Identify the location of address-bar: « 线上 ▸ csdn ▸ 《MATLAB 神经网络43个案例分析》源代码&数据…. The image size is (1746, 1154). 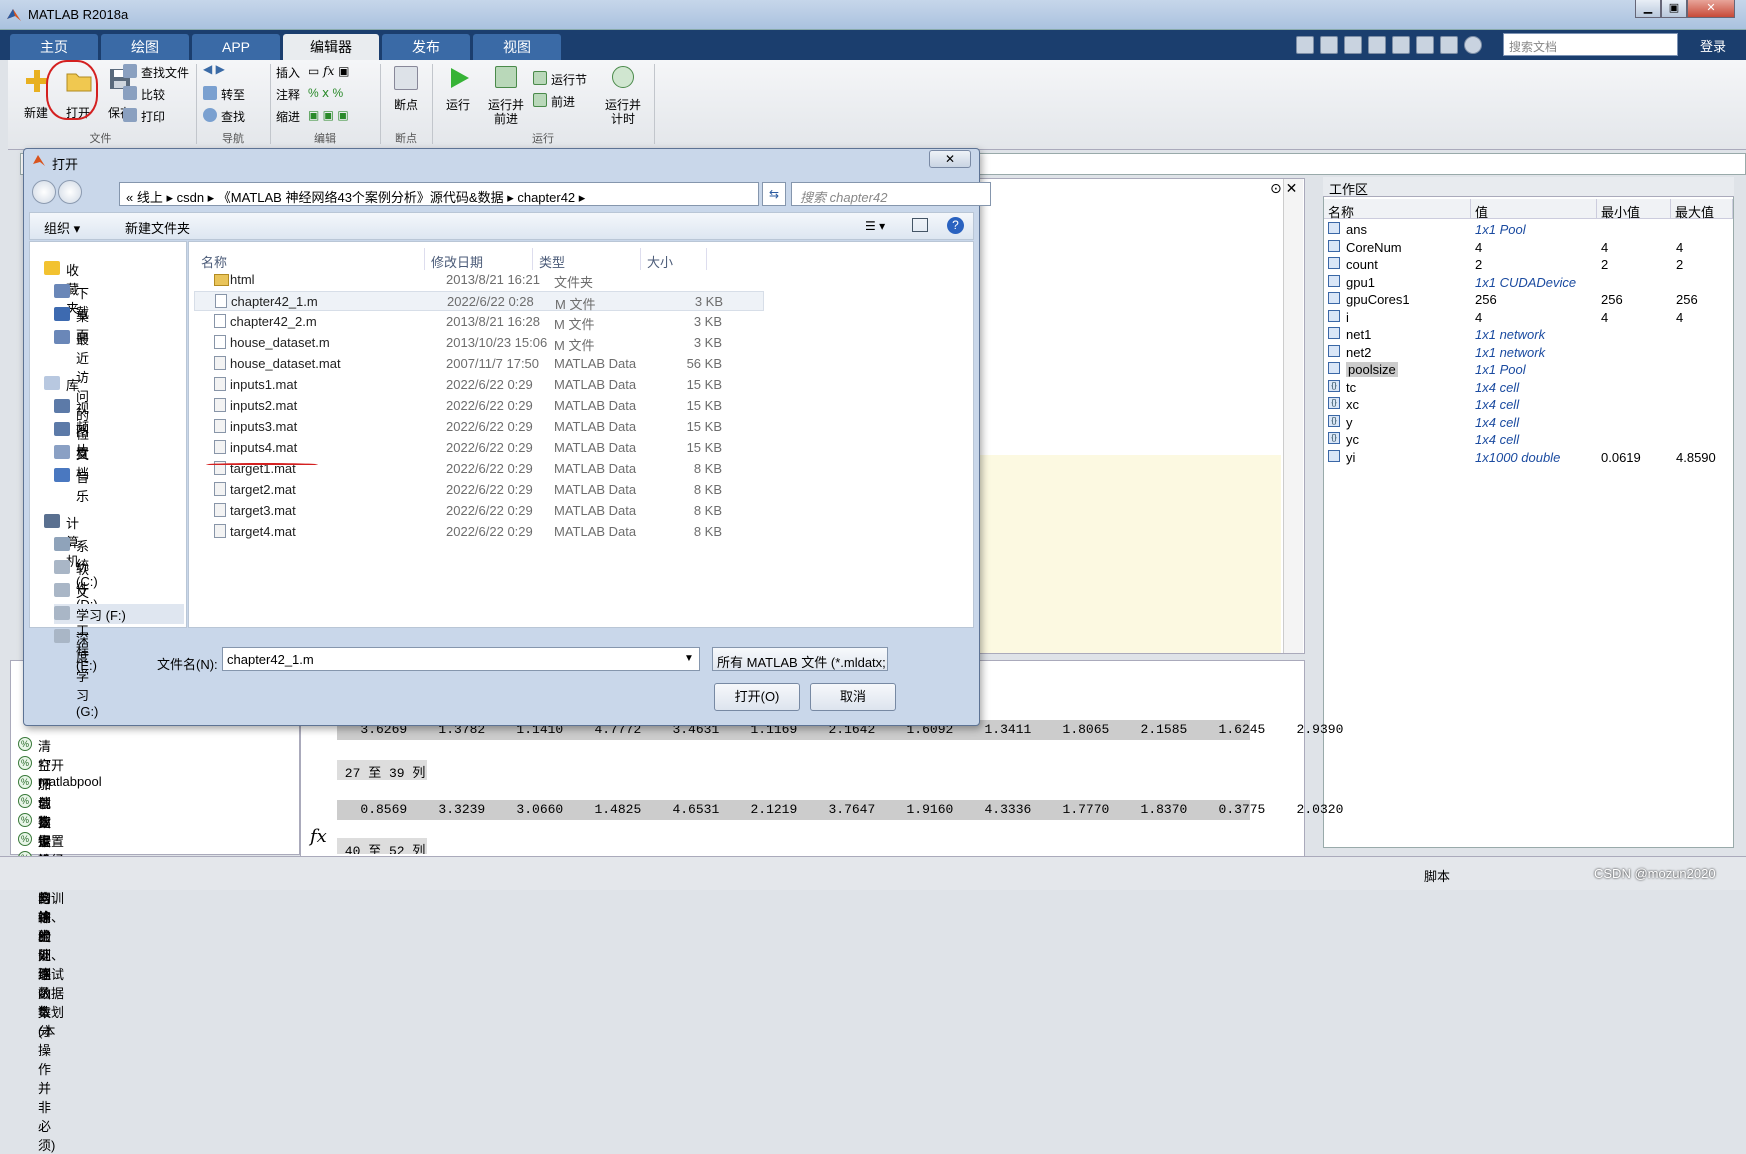
(439, 194).